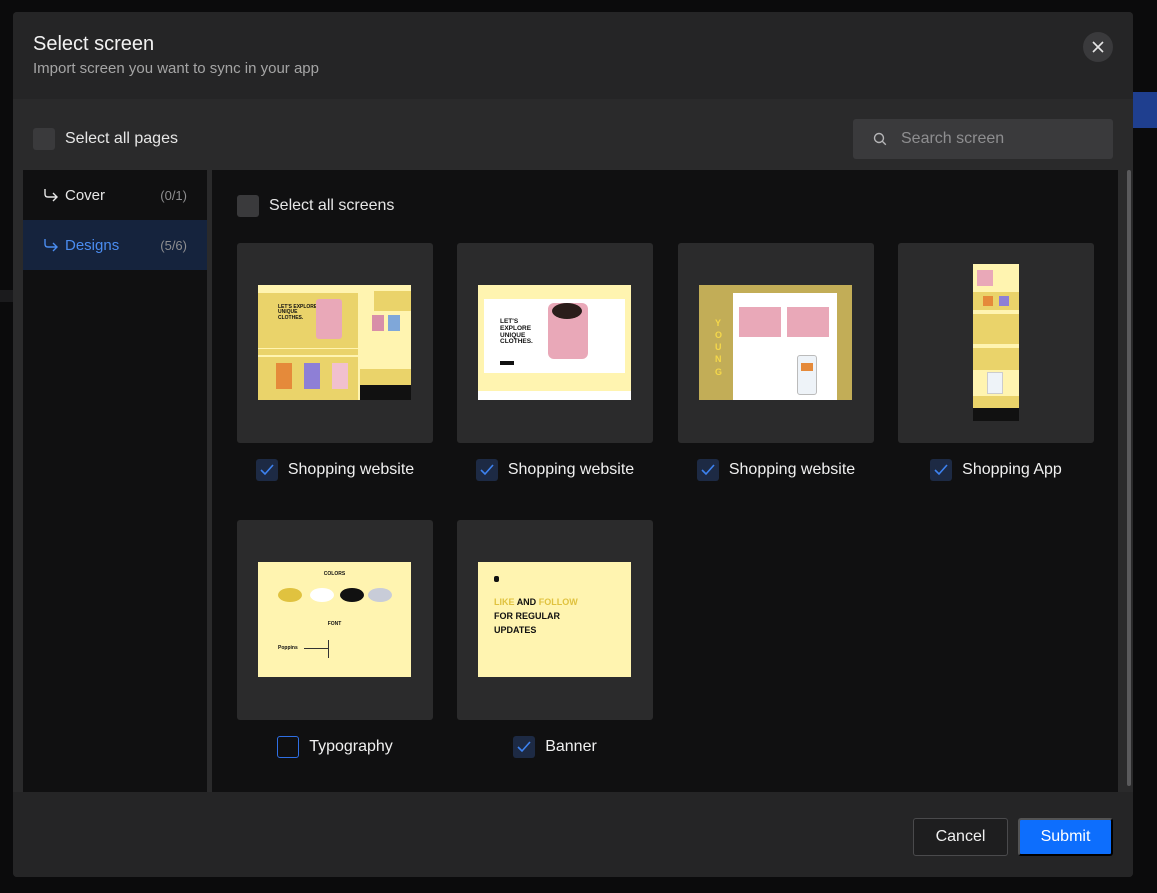  What do you see at coordinates (960, 837) in the screenshot?
I see `cancel-button: Cancel` at bounding box center [960, 837].